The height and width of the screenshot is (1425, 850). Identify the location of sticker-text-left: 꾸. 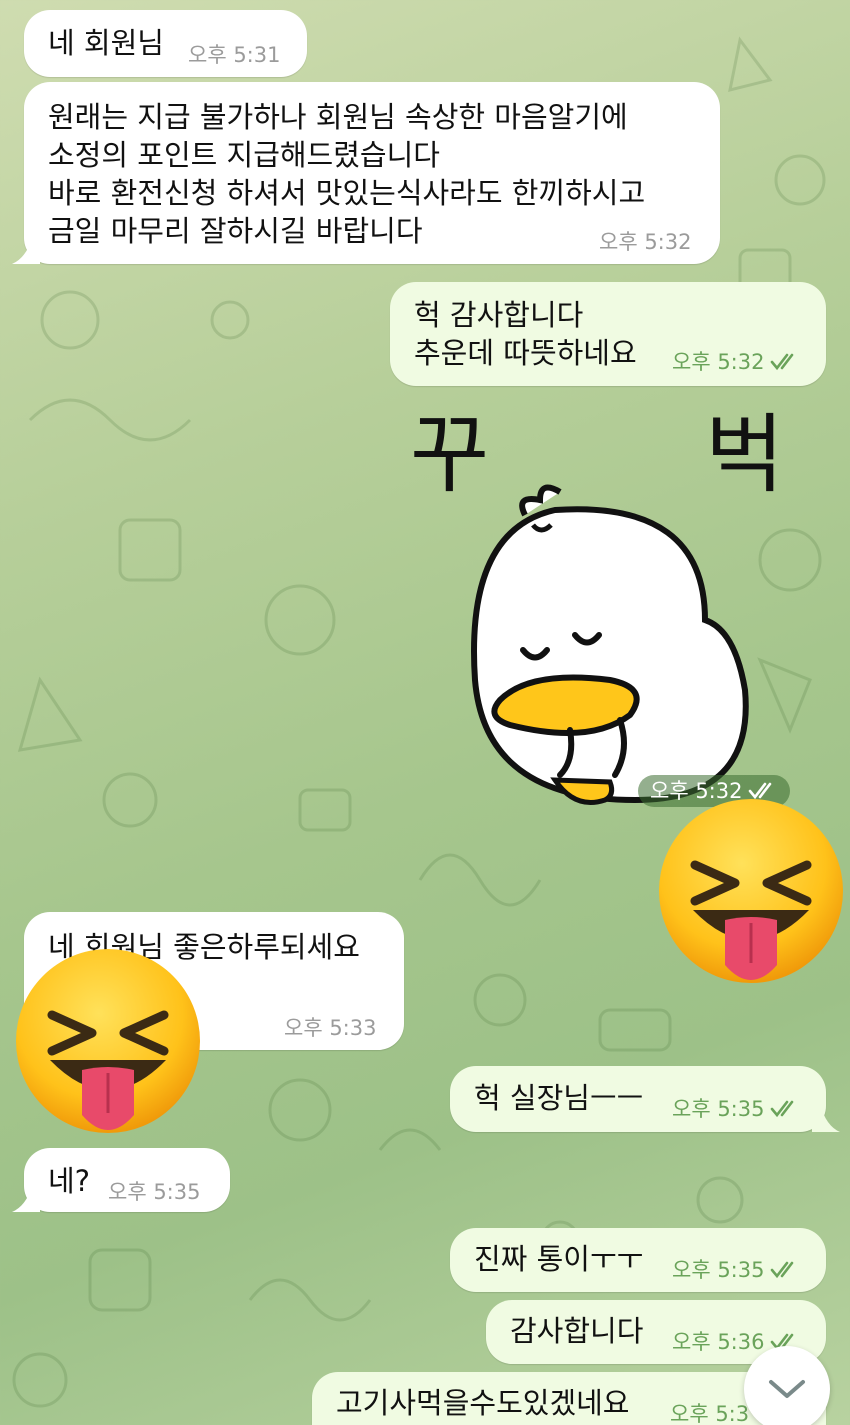
(450, 455).